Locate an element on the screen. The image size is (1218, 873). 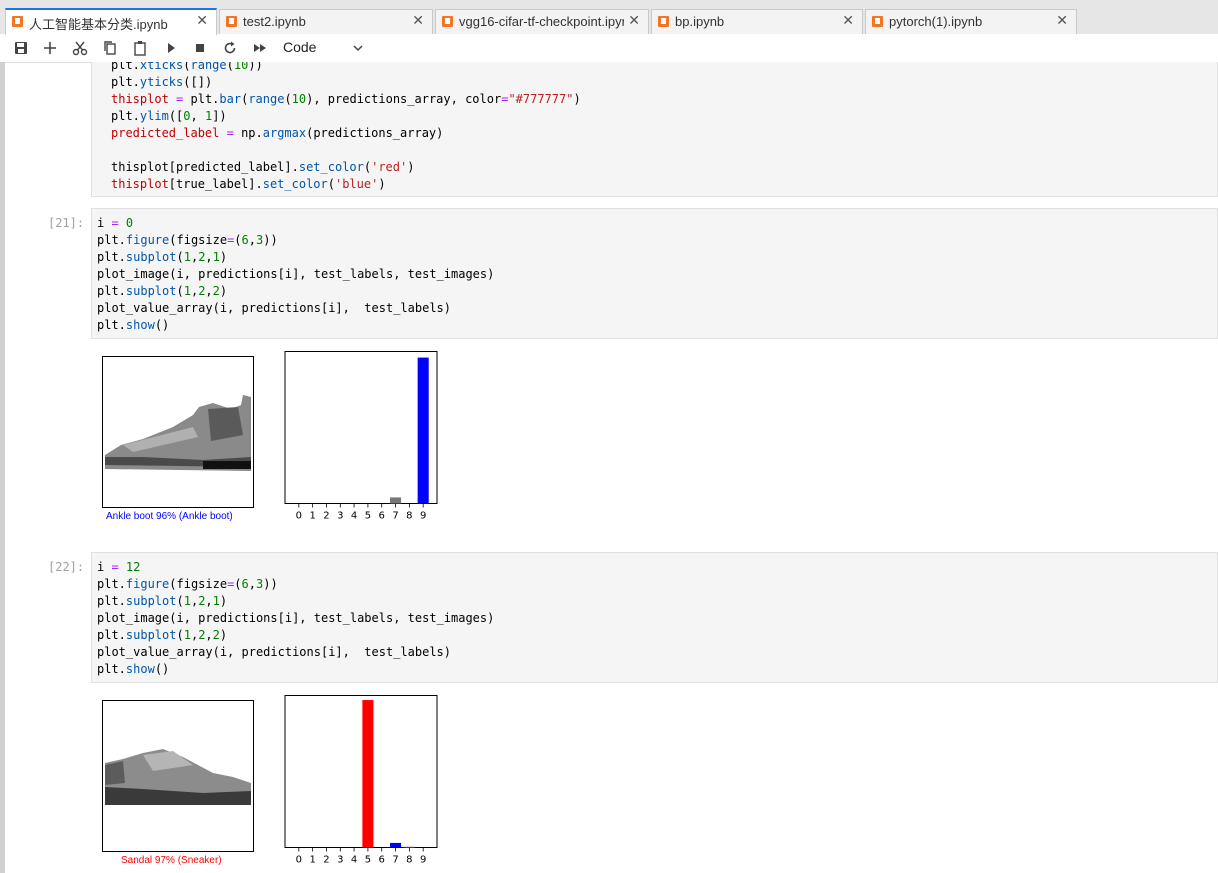
tab-vgg16: vgg16-cifar-tf-checkpoint.ipynb ✕ is located at coordinates (542, 21).